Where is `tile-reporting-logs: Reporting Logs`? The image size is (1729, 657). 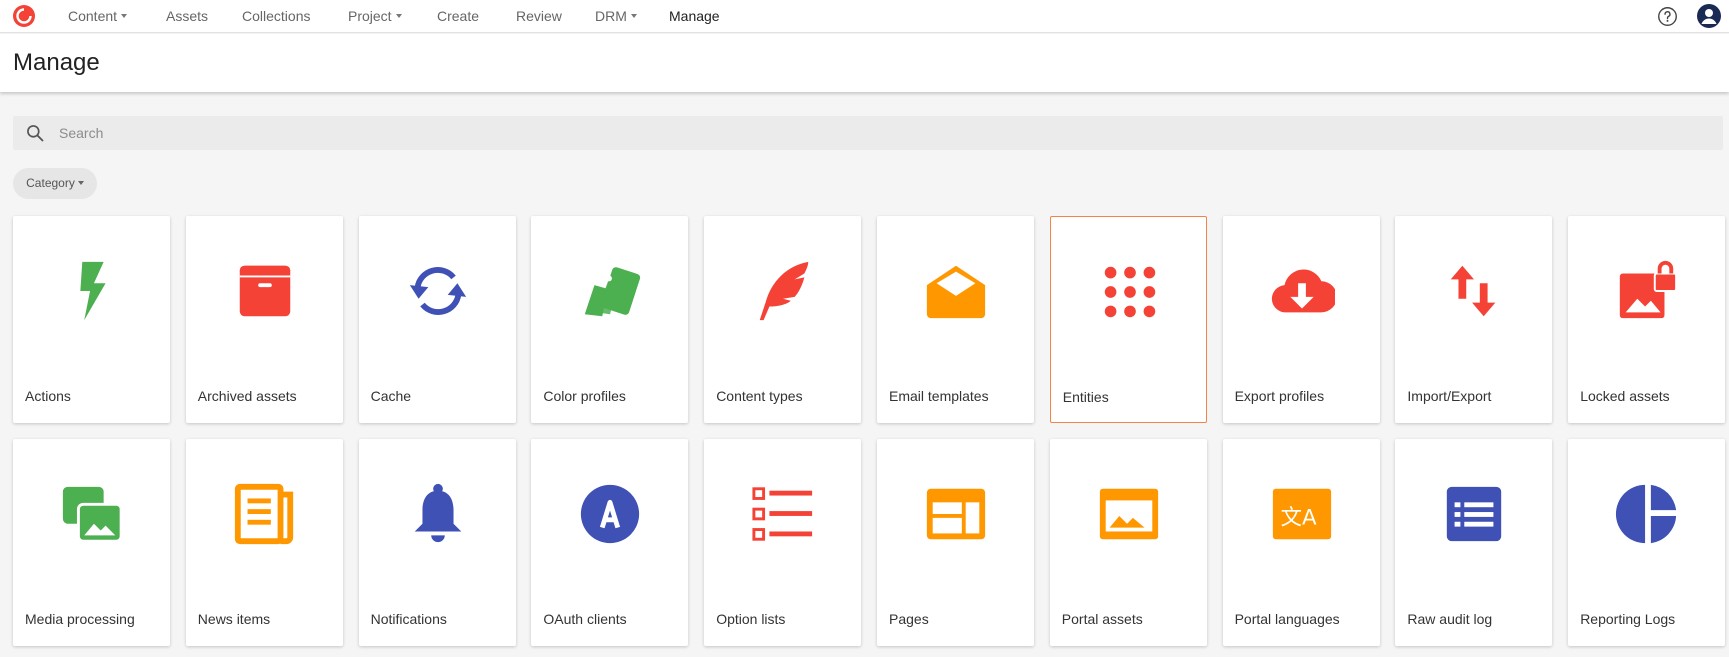 tile-reporting-logs: Reporting Logs is located at coordinates (1647, 542).